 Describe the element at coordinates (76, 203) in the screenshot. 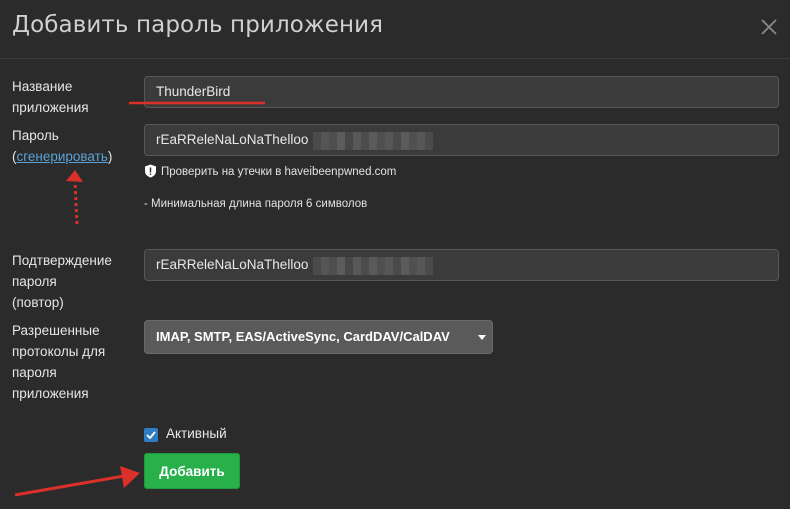

I see `annotation-dotted-arrow` at that location.